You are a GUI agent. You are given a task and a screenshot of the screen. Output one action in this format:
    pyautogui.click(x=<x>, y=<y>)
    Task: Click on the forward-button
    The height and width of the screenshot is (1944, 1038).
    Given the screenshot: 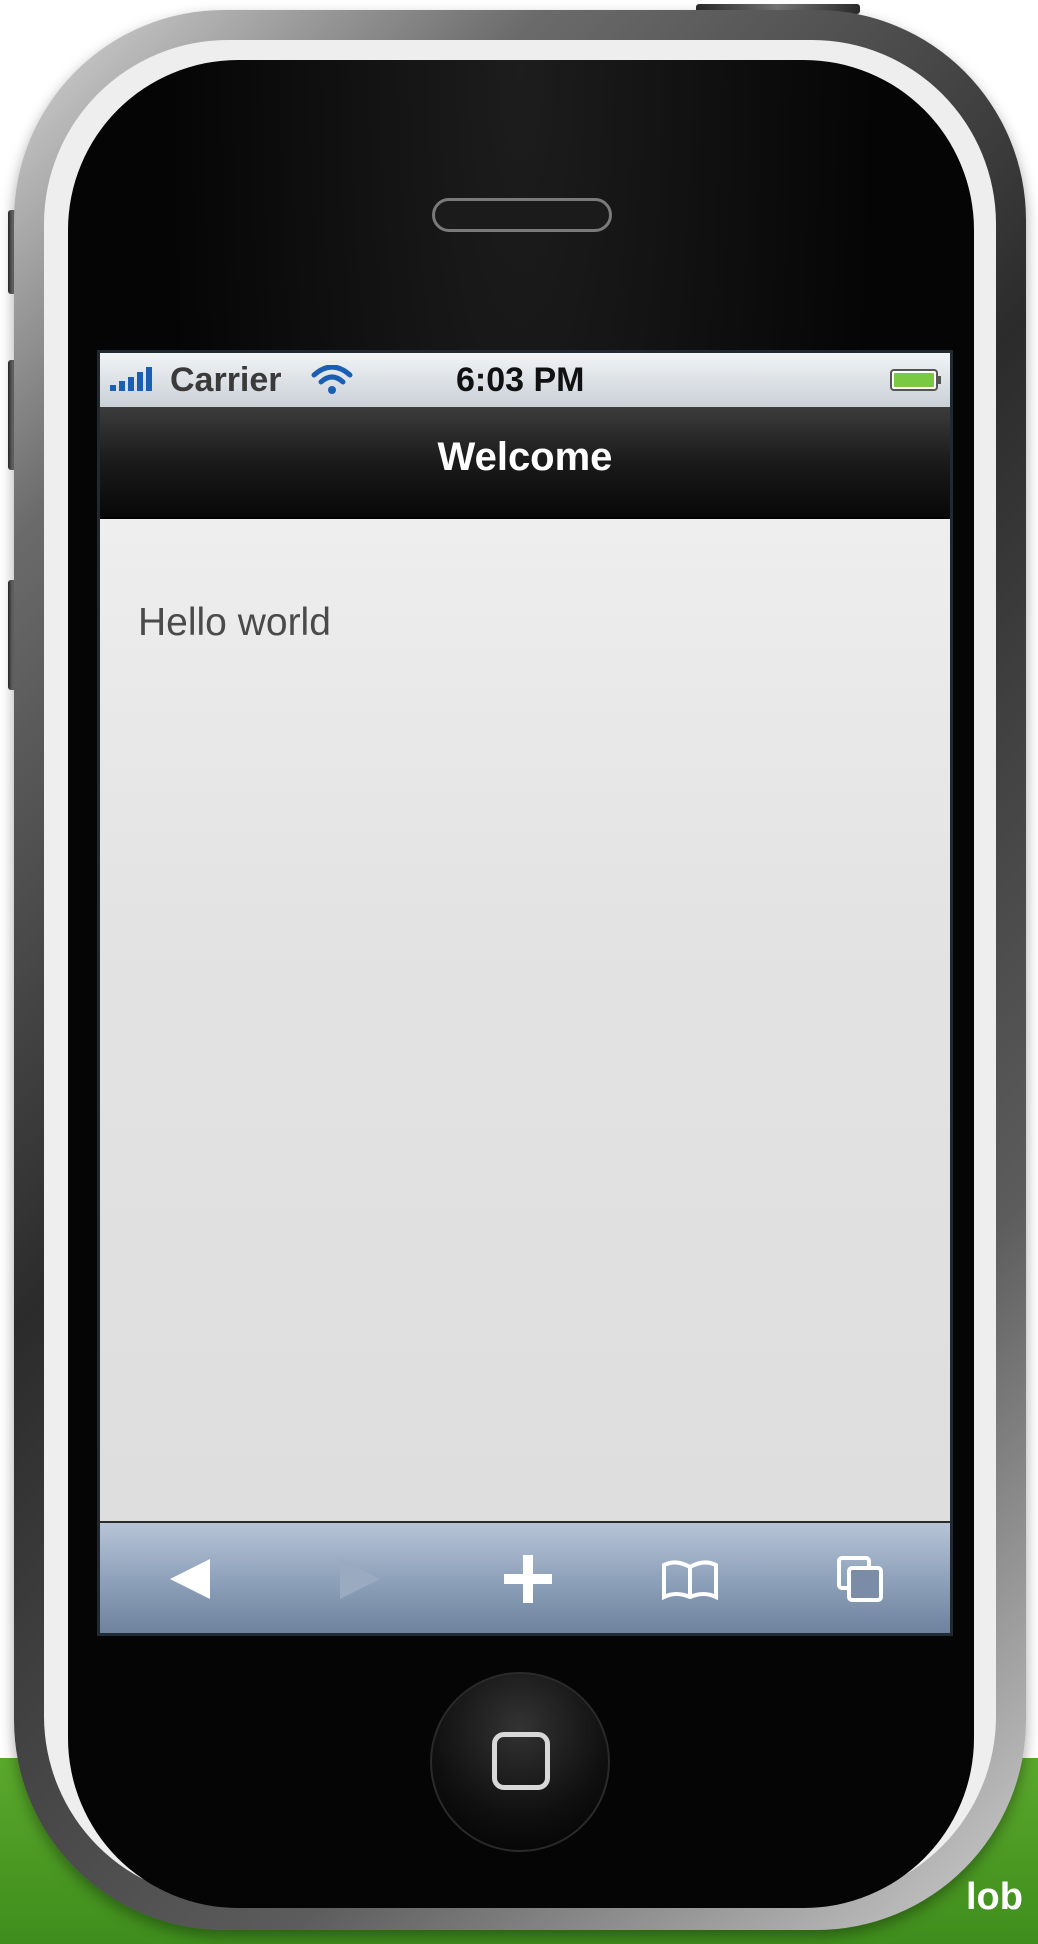 What is the action you would take?
    pyautogui.click(x=360, y=1579)
    